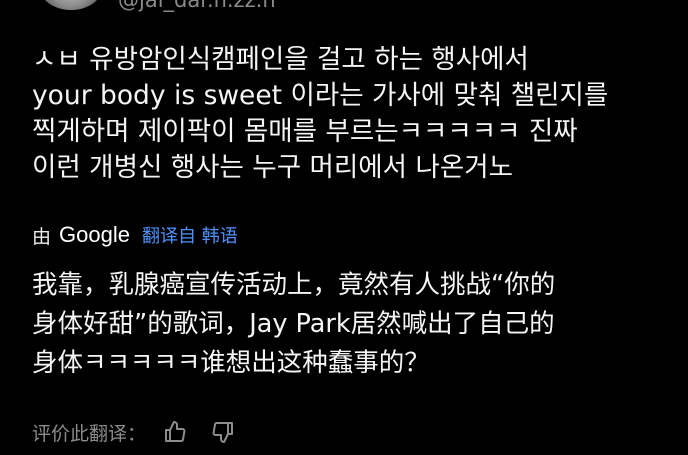 The width and height of the screenshot is (688, 455). Describe the element at coordinates (94, 234) in the screenshot. I see `google-logo: Google` at that location.